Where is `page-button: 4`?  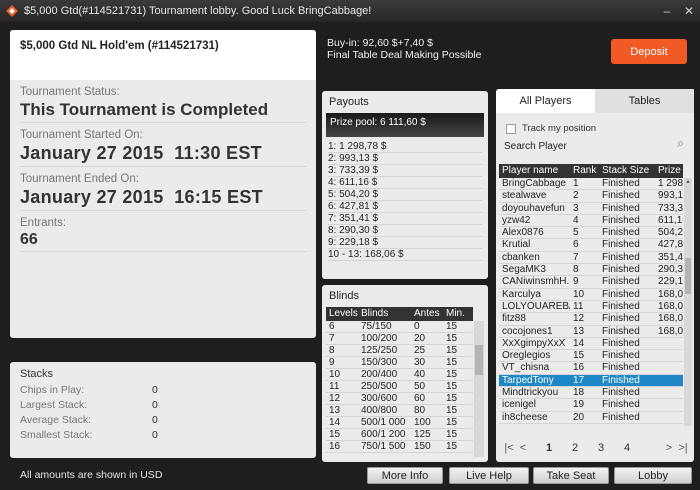
page-button: 4 is located at coordinates (627, 448).